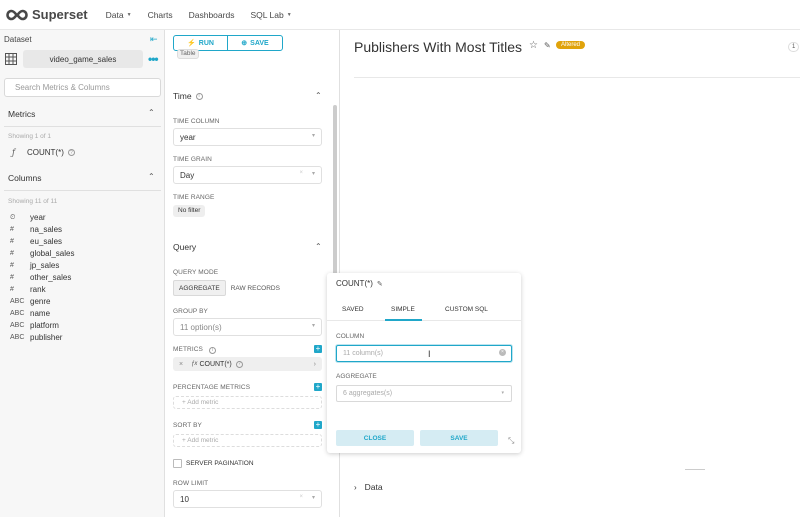  I want to click on resize-icon: ⤡, so click(511, 441).